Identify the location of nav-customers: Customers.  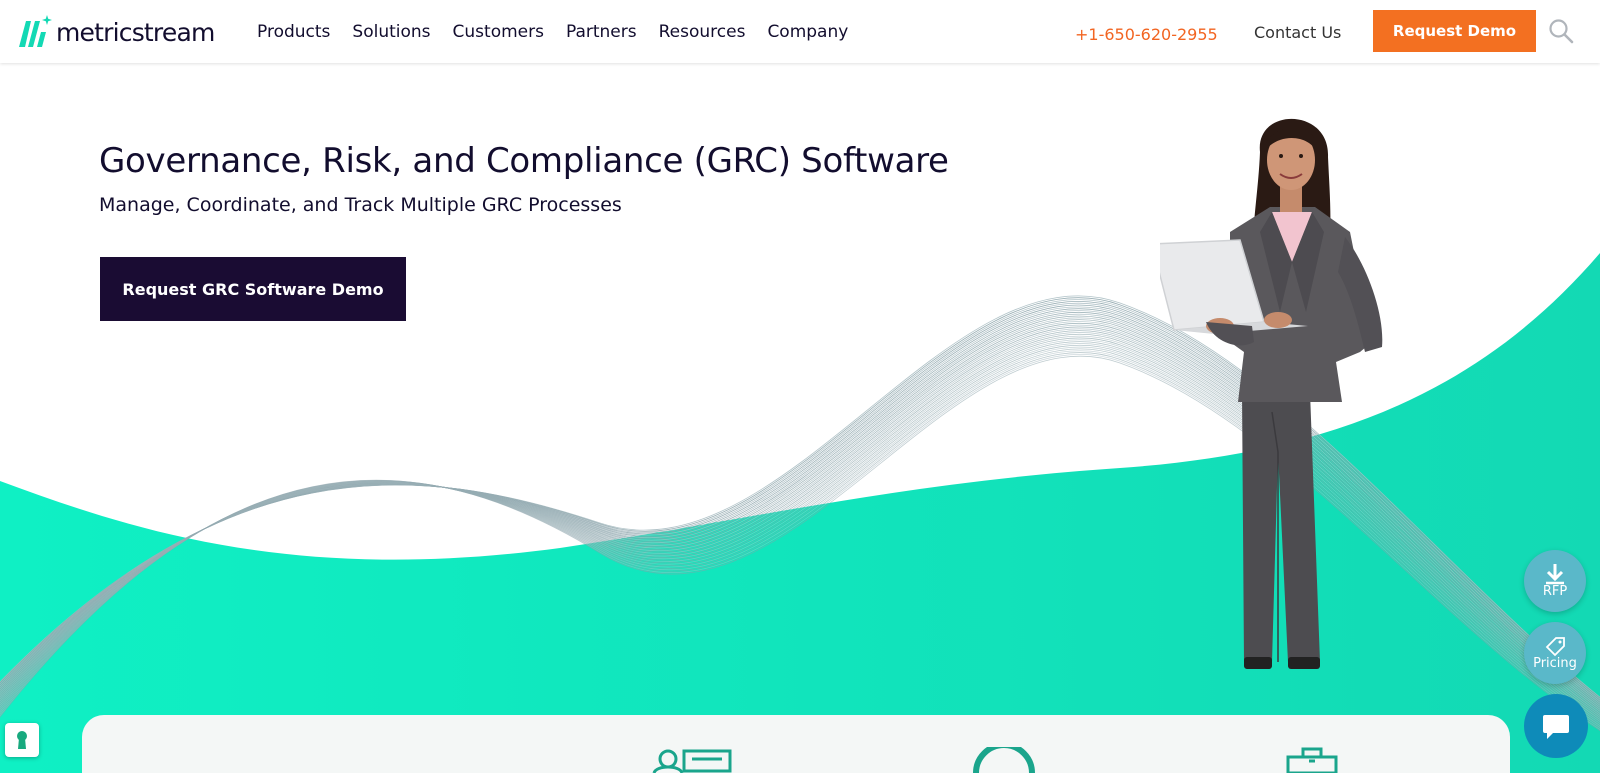
(498, 32).